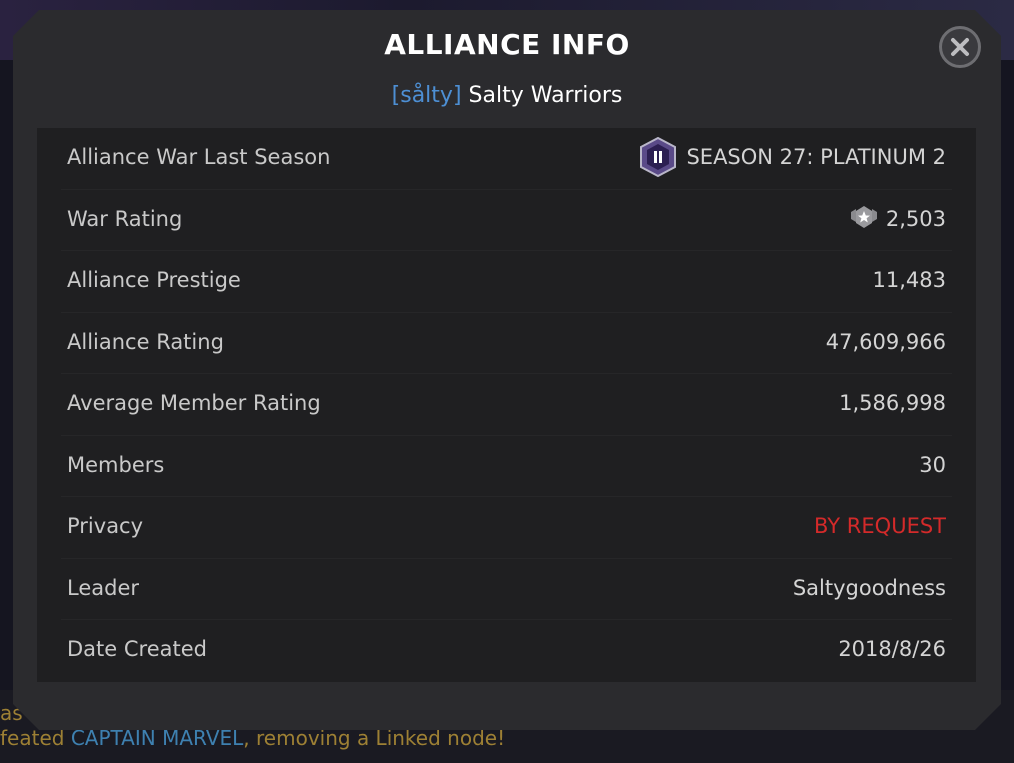  I want to click on info-row-war-rating: War Rating 2,503, so click(506, 221).